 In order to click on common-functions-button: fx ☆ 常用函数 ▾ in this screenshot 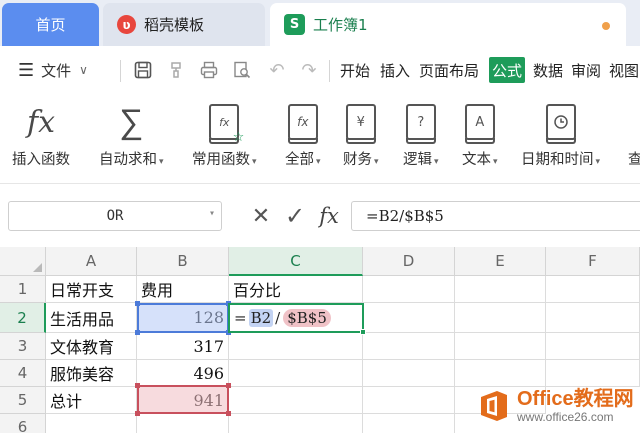, I will do `click(224, 138)`.